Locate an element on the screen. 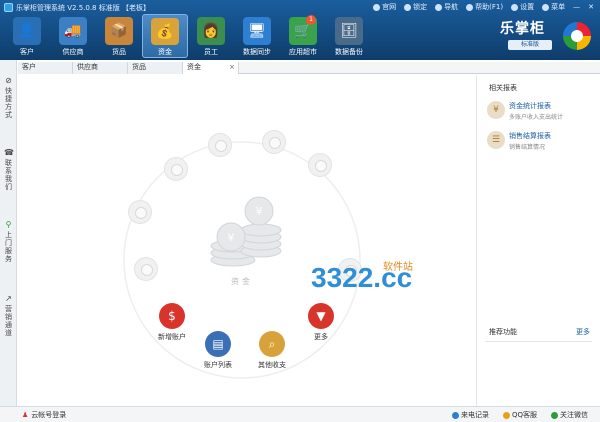 This screenshot has height=422, width=600. recommend-title: 推荐功能 is located at coordinates (503, 332).